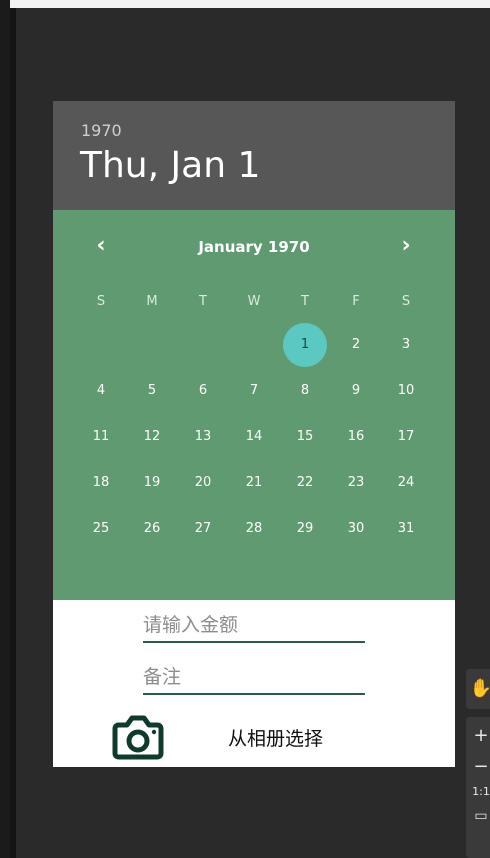 This screenshot has height=858, width=490. What do you see at coordinates (406, 483) in the screenshot?
I see `day-cell: 24` at bounding box center [406, 483].